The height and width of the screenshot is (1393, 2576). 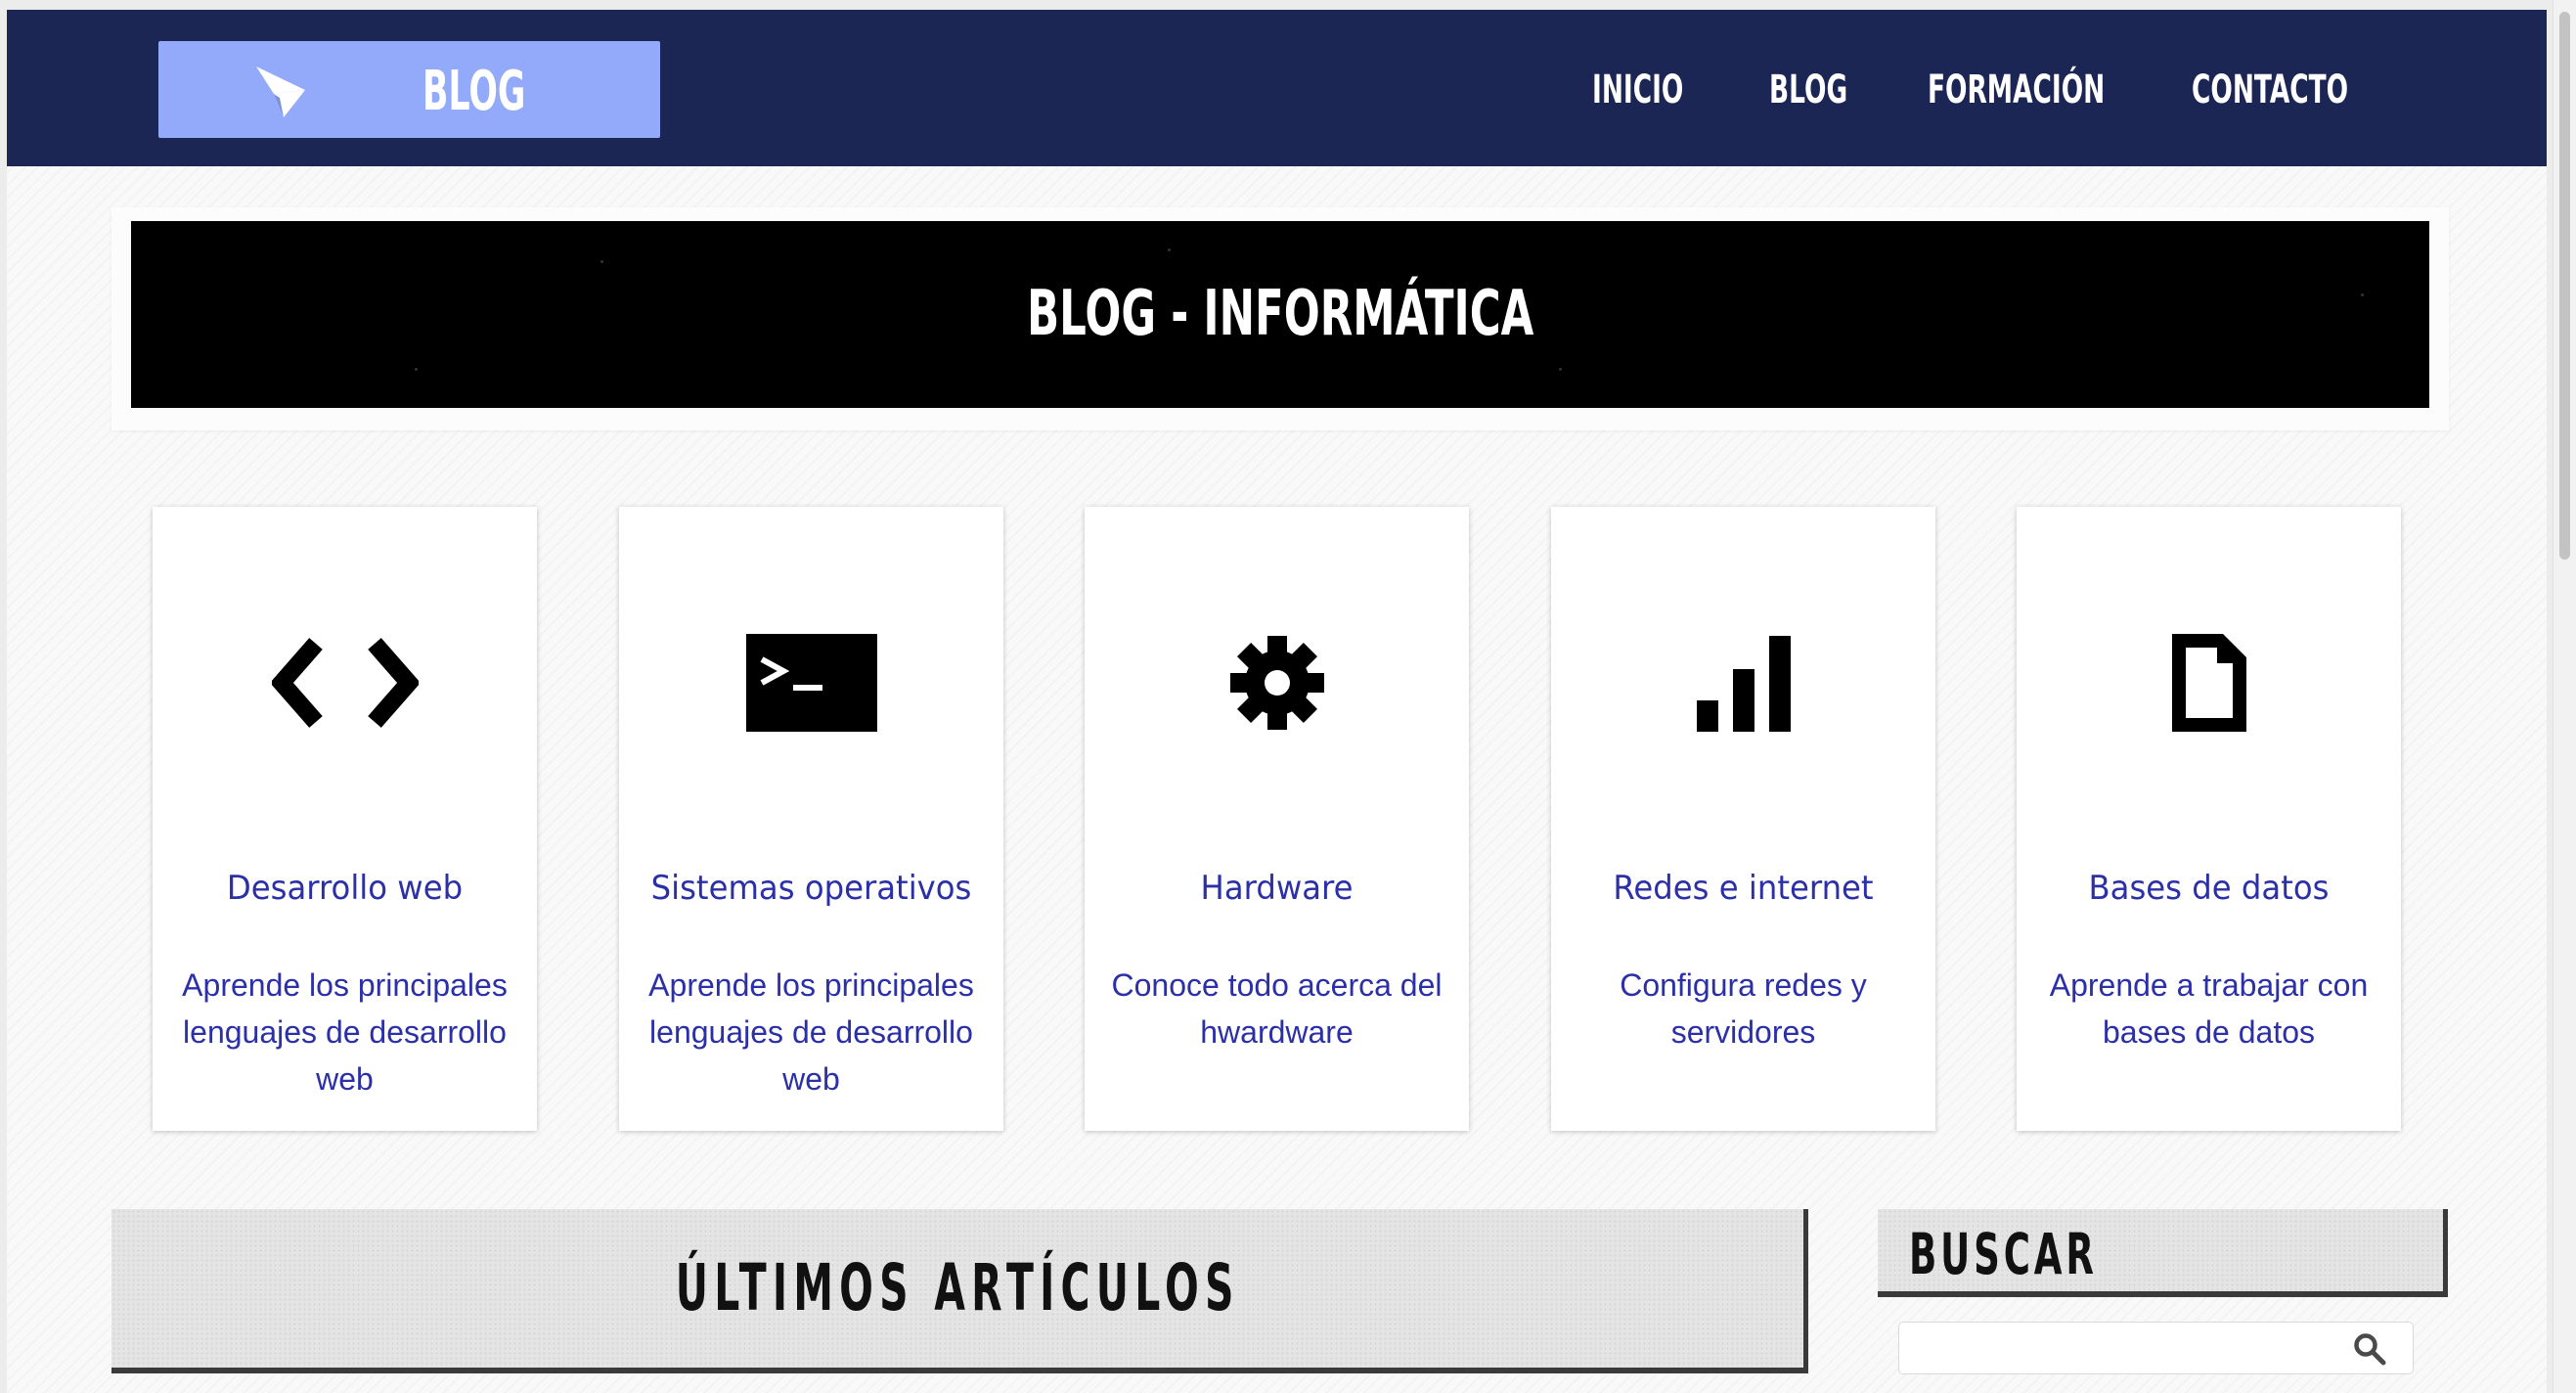 What do you see at coordinates (1277, 889) in the screenshot?
I see `category-title: Hardware` at bounding box center [1277, 889].